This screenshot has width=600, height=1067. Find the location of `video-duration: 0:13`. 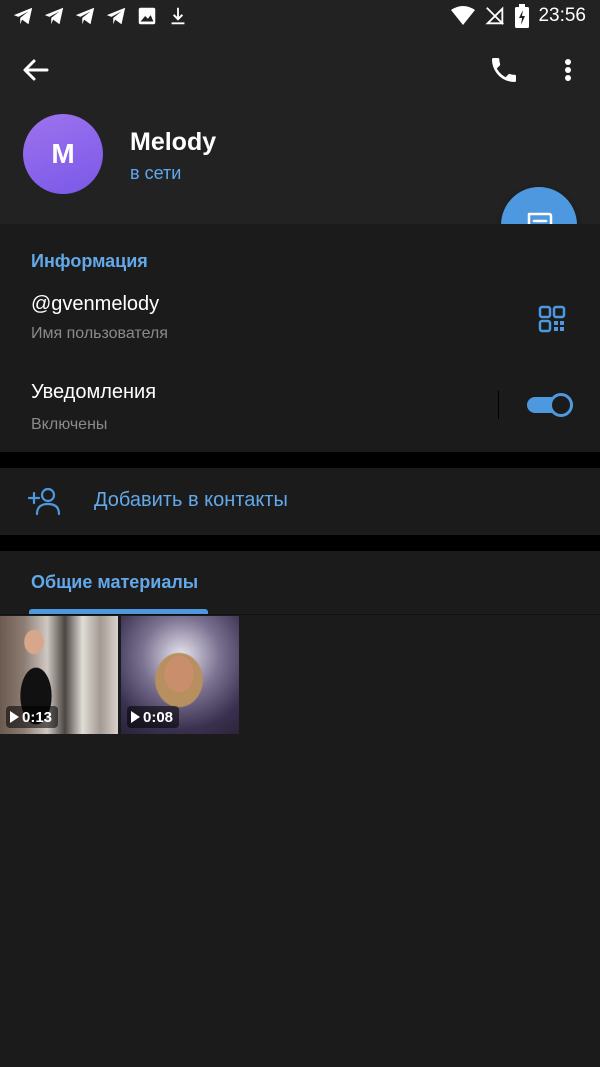

video-duration: 0:13 is located at coordinates (37, 717).